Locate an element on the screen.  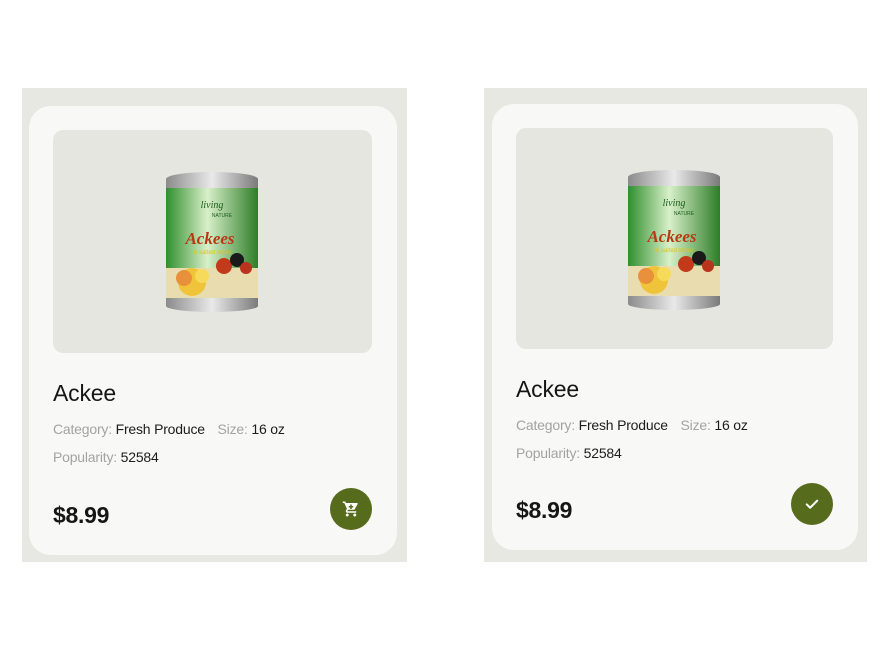
added-to-cart-button is located at coordinates (812, 504).